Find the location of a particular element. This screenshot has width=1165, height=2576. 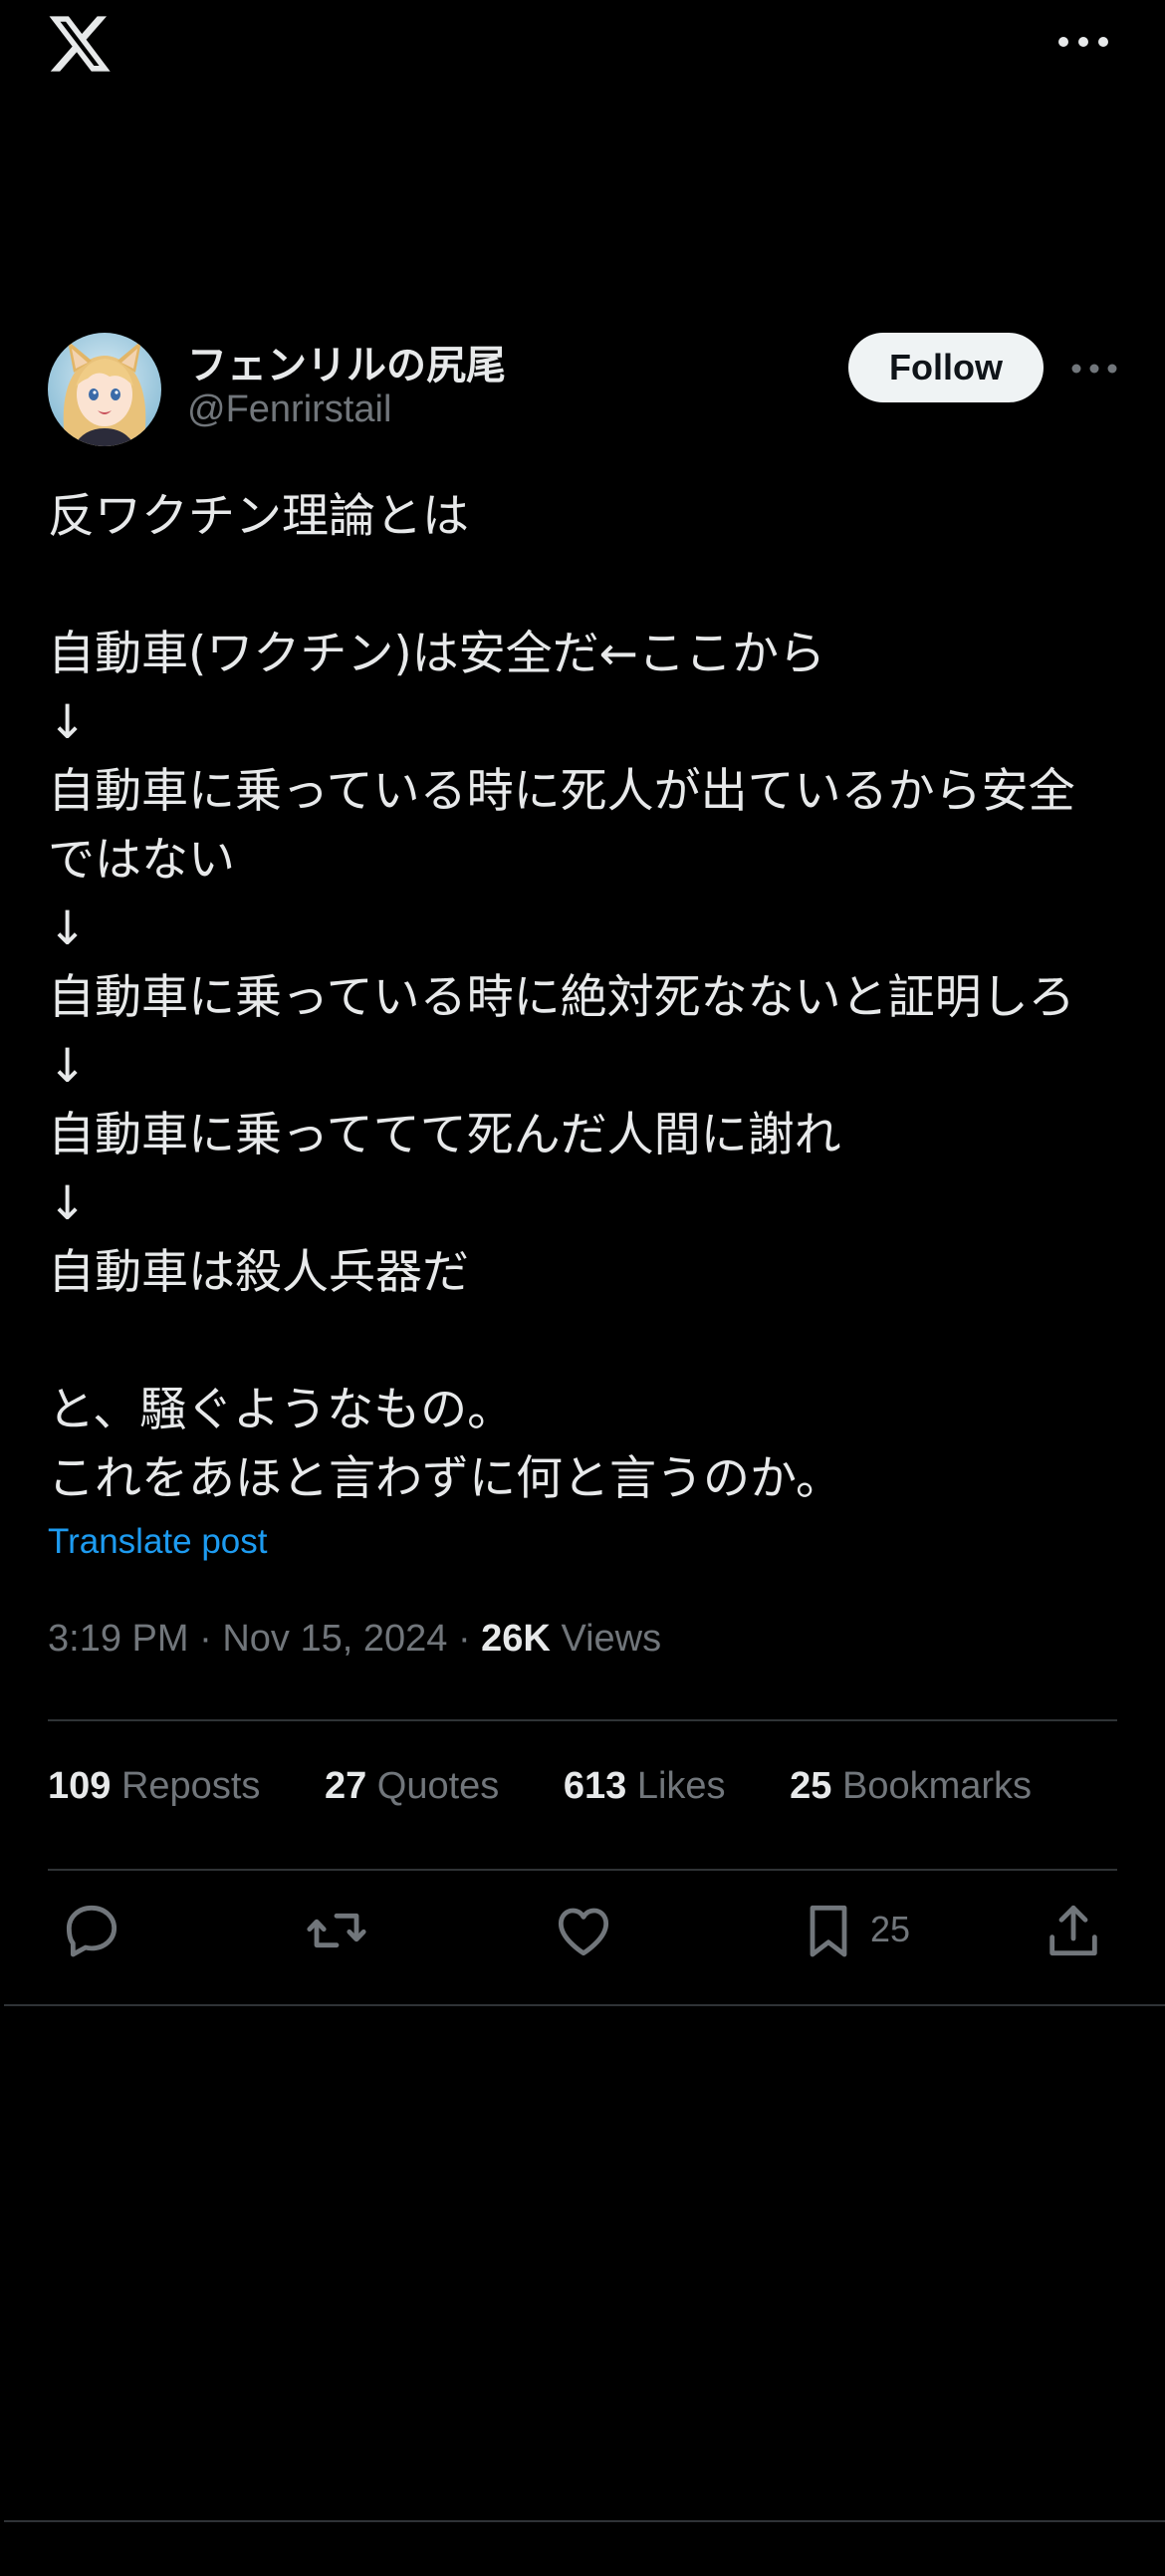

post-meta: 3:19 PM · Nov 15, 2024 · 26K Views is located at coordinates (355, 1639).